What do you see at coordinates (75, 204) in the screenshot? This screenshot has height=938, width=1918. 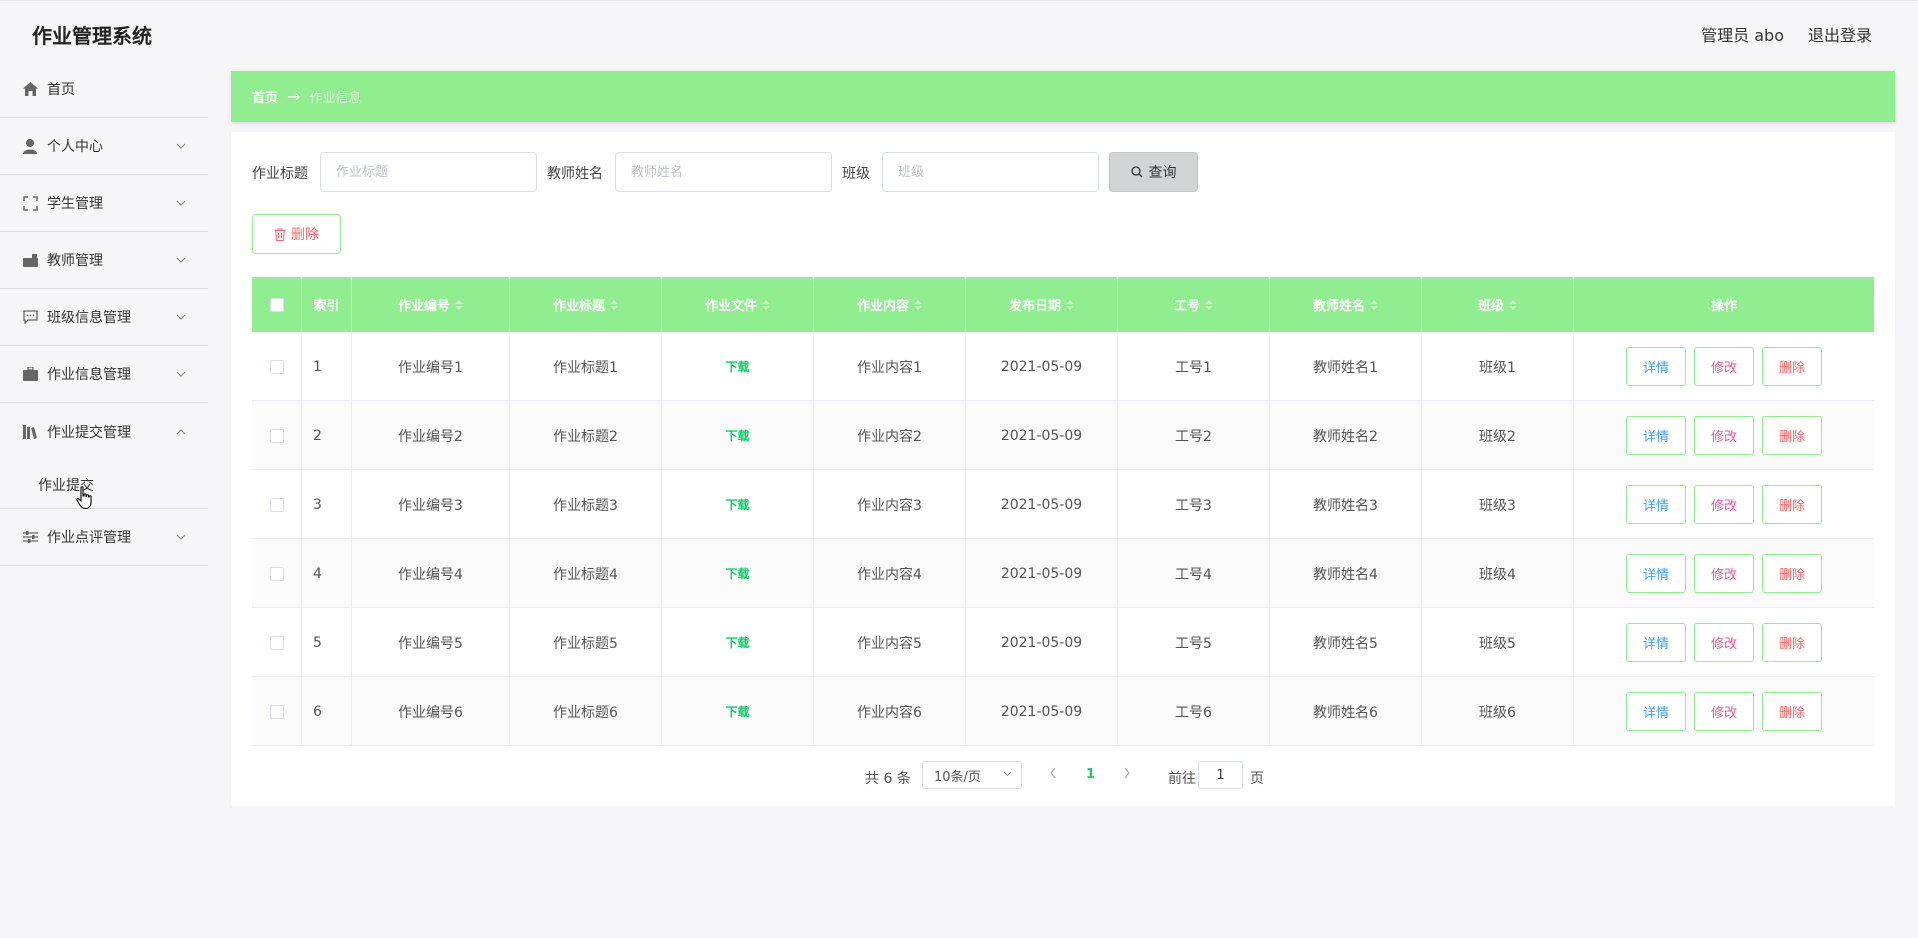 I see `sidebar-item-label: 学生管理` at bounding box center [75, 204].